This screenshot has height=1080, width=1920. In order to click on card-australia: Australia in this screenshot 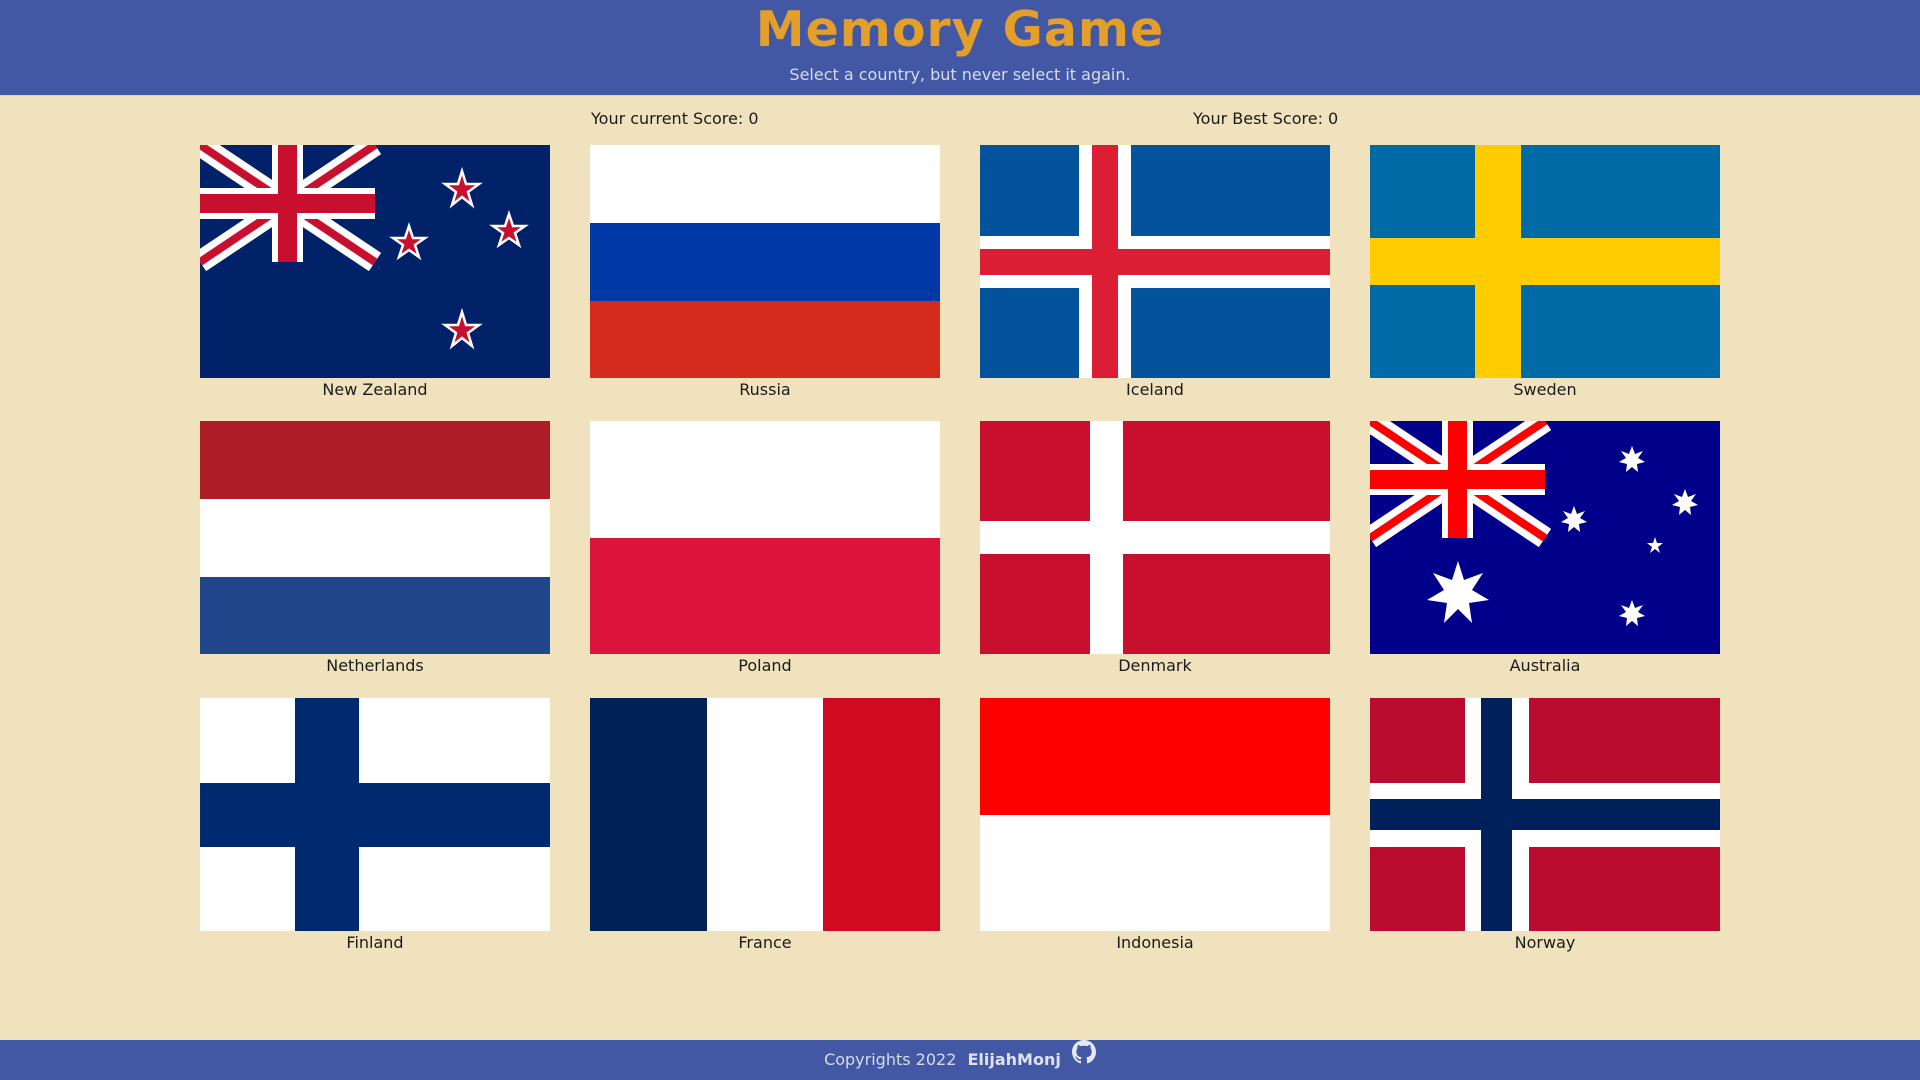, I will do `click(1545, 553)`.